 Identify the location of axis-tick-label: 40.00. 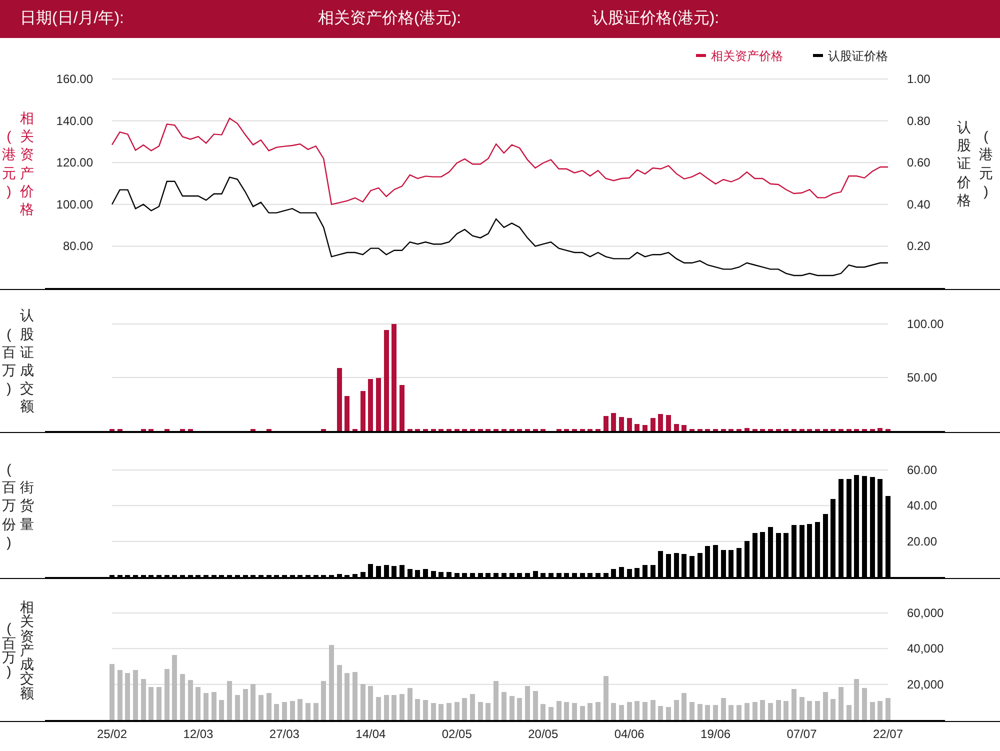
(922, 505).